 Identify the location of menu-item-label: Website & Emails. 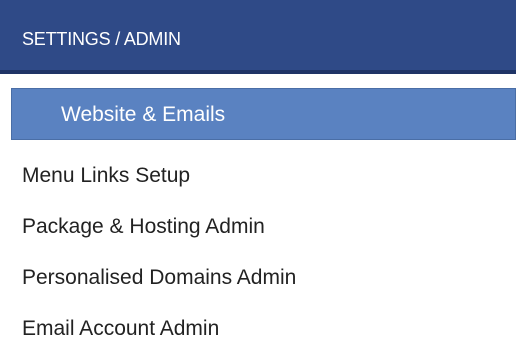
(143, 114).